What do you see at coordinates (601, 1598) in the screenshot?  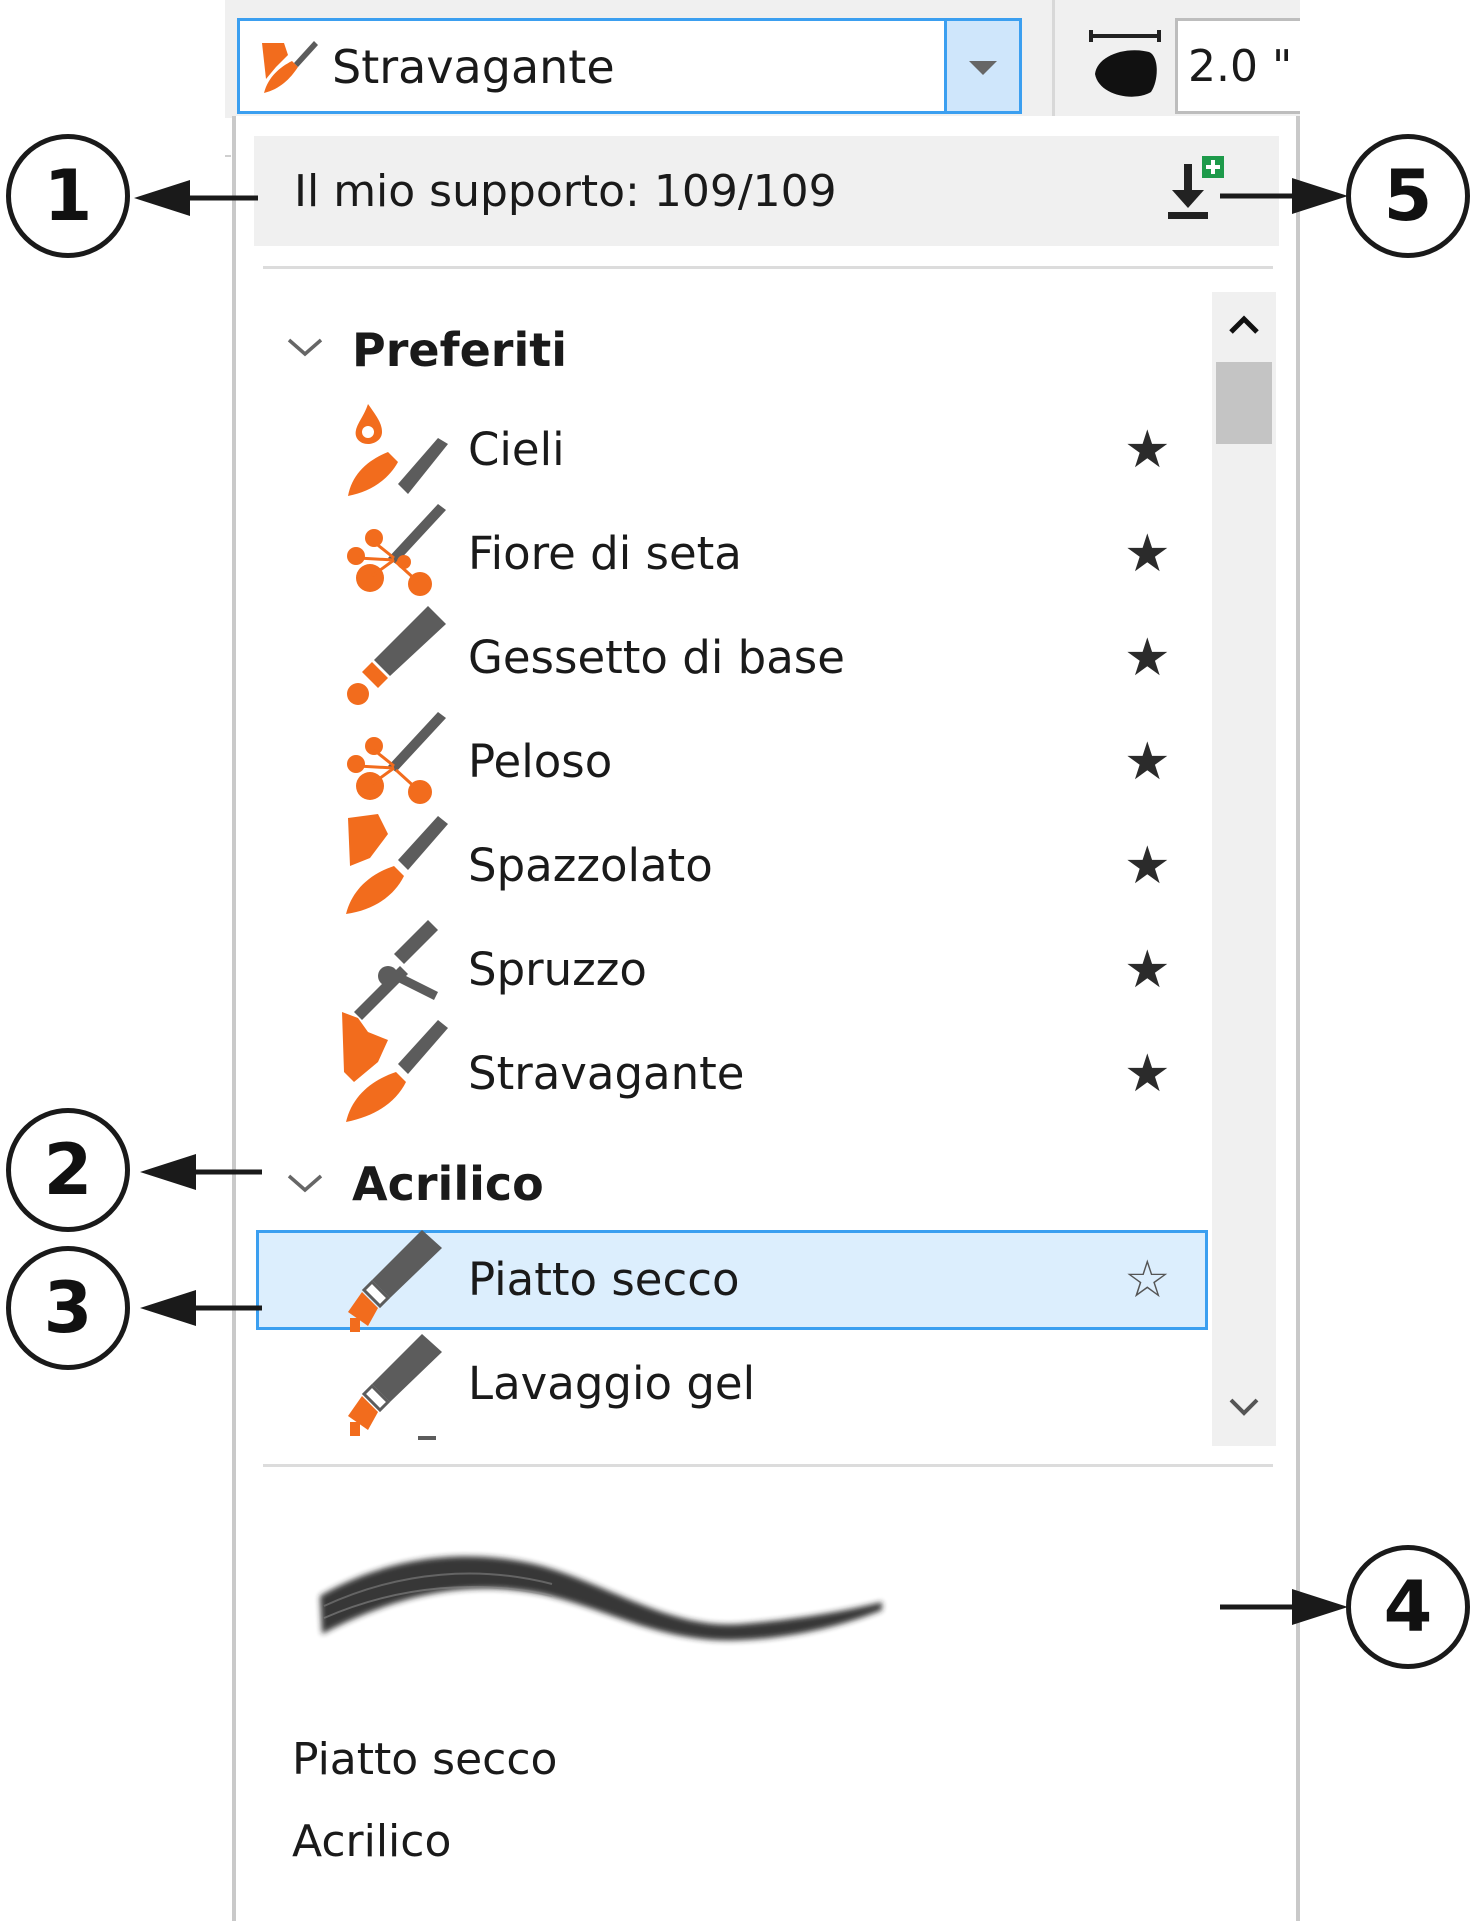 I see `brush-stroke-preview` at bounding box center [601, 1598].